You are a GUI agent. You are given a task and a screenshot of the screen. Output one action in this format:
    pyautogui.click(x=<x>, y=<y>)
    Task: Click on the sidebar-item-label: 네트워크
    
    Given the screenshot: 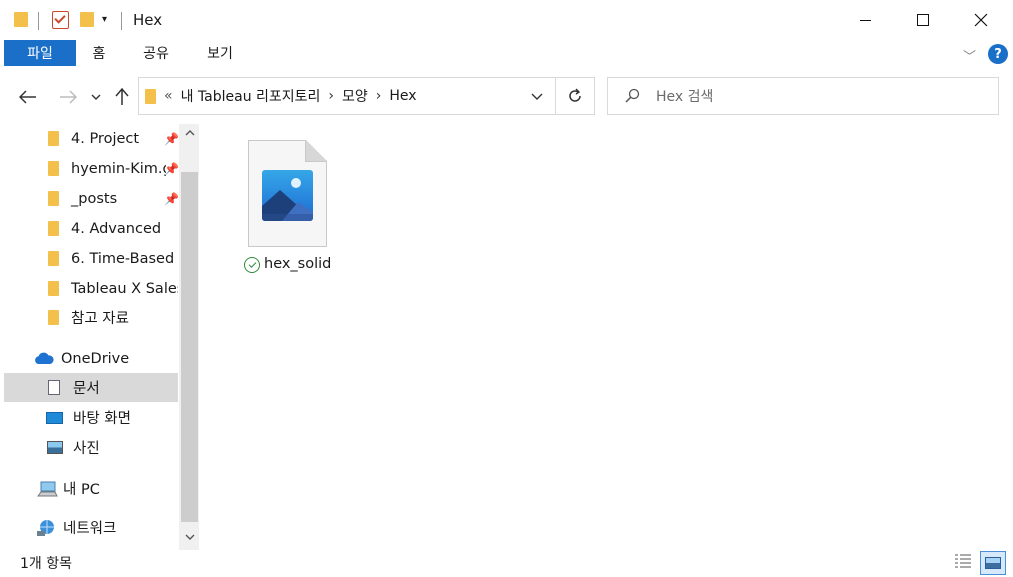 What is the action you would take?
    pyautogui.click(x=90, y=529)
    